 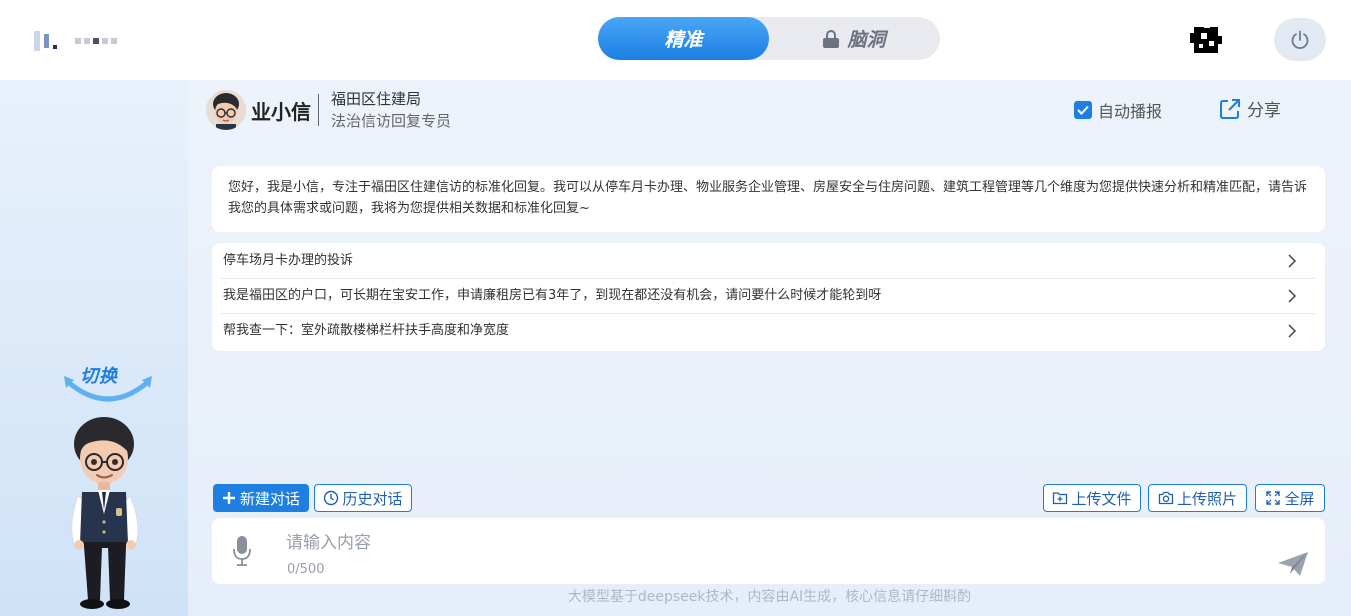 What do you see at coordinates (1060, 498) in the screenshot?
I see `upload-file-icon` at bounding box center [1060, 498].